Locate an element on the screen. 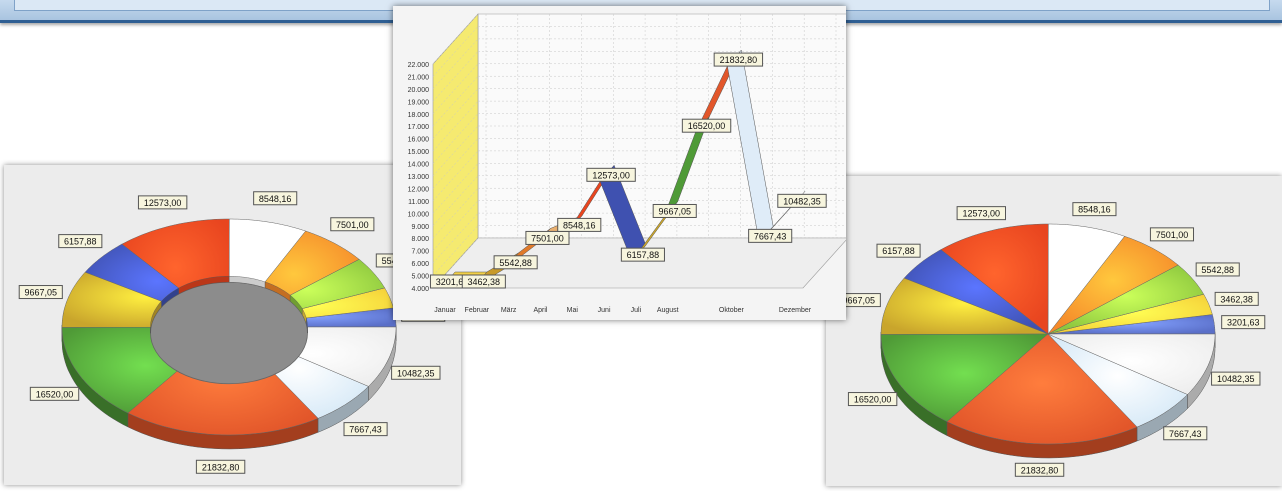  y-tick-label: 13.000 is located at coordinates (419, 177).